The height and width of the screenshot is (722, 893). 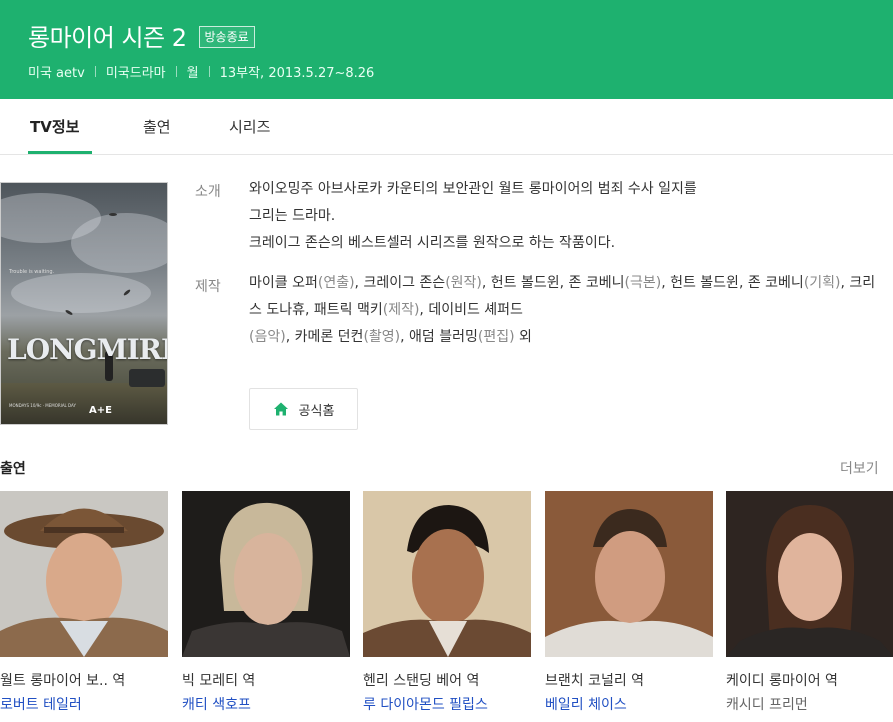 I want to click on cast-name-link: 베일리 체이스, so click(x=629, y=704).